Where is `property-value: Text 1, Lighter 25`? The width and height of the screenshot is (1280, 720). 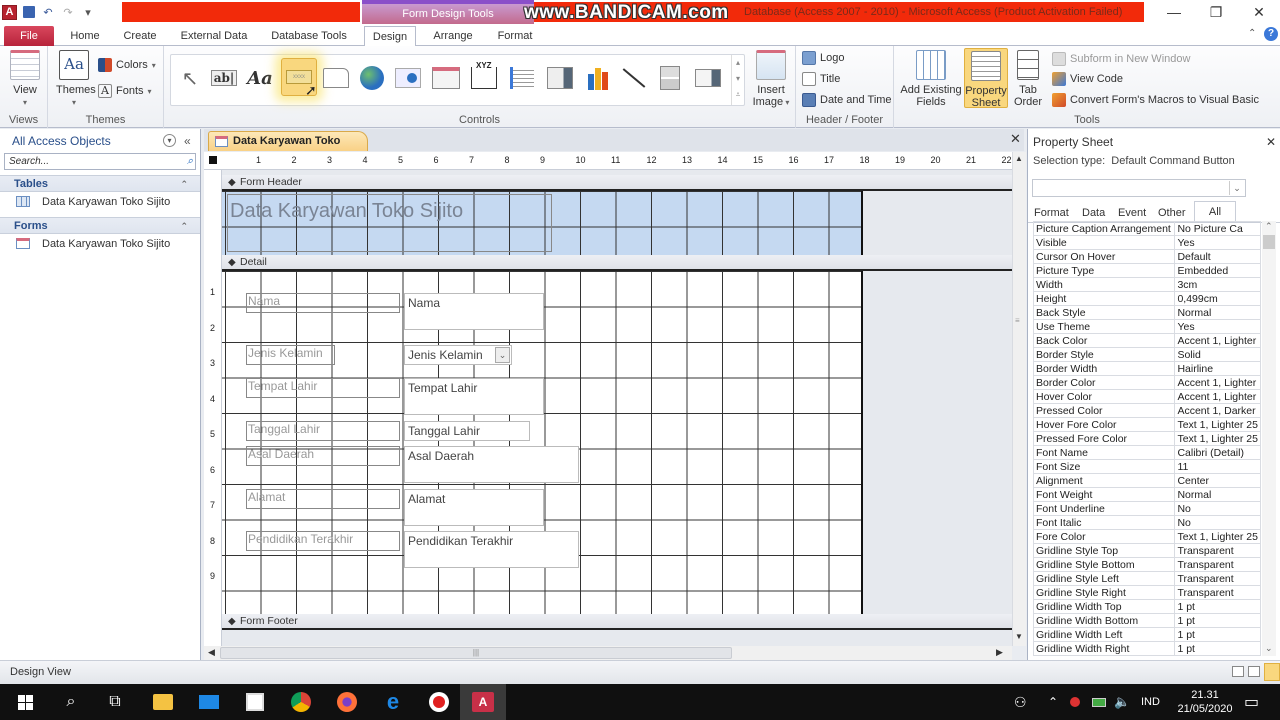 property-value: Text 1, Lighter 25 is located at coordinates (1217, 536).